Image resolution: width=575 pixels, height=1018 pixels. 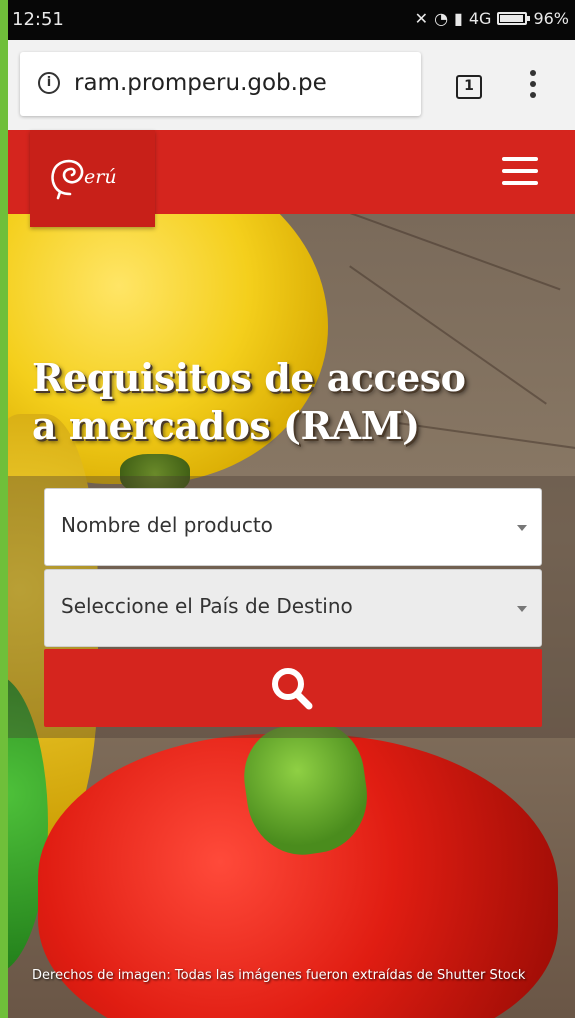 I want to click on tab-switcher-button: 1, so click(x=469, y=87).